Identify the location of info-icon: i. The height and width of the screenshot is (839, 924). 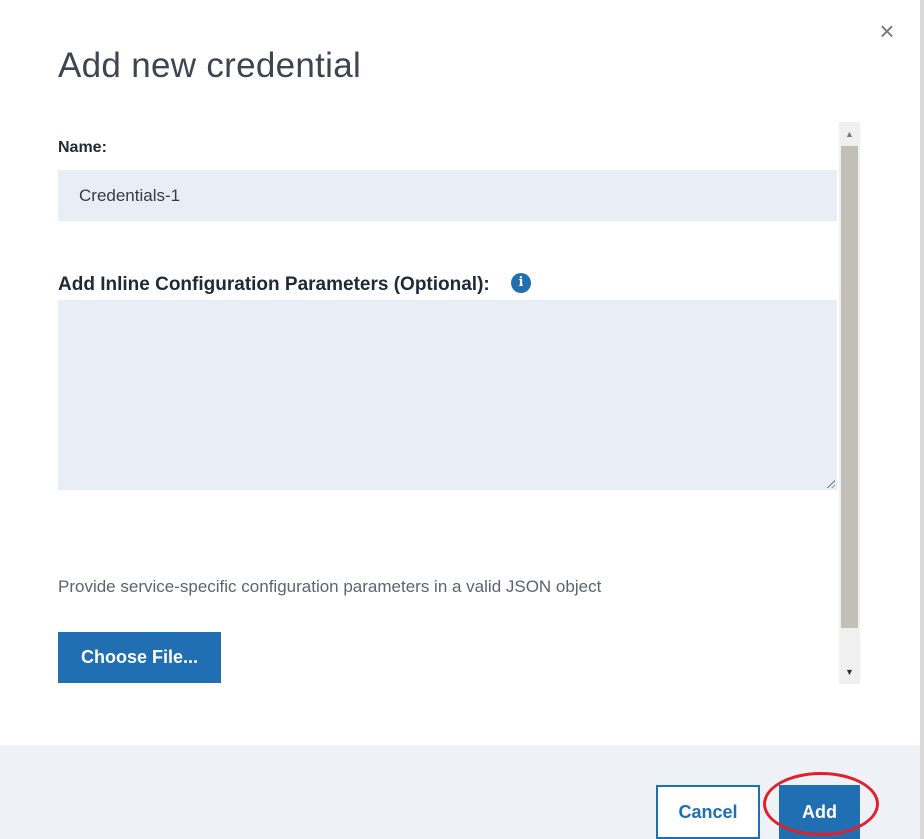
(521, 283).